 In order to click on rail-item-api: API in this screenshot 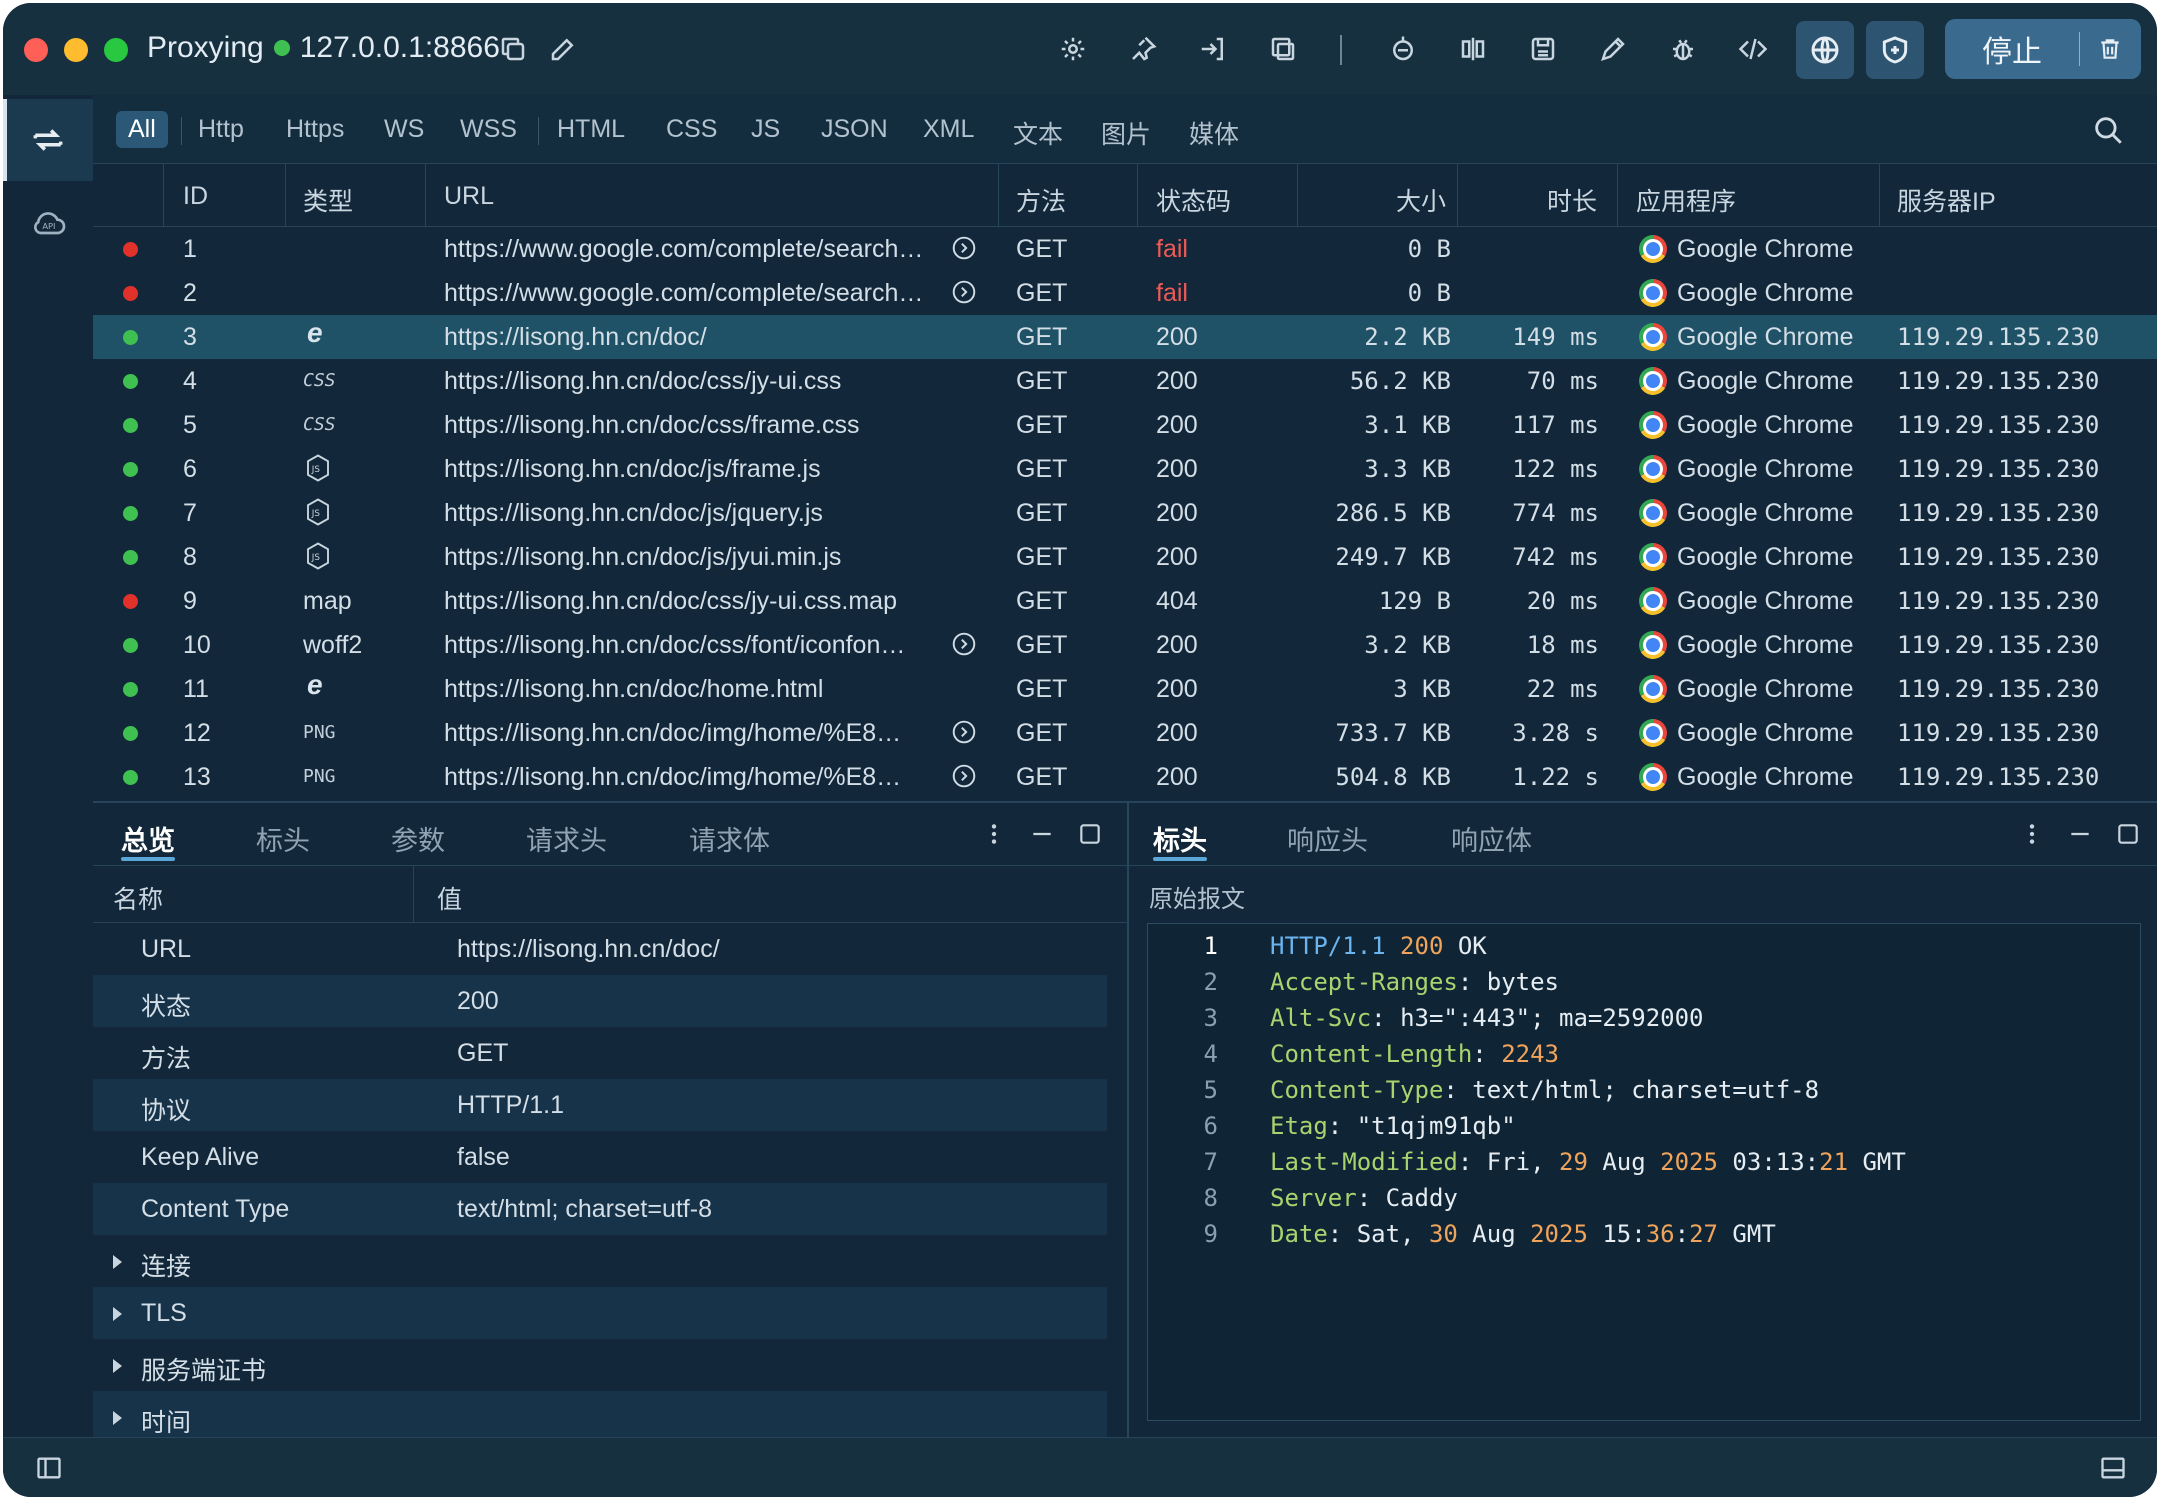, I will do `click(49, 225)`.